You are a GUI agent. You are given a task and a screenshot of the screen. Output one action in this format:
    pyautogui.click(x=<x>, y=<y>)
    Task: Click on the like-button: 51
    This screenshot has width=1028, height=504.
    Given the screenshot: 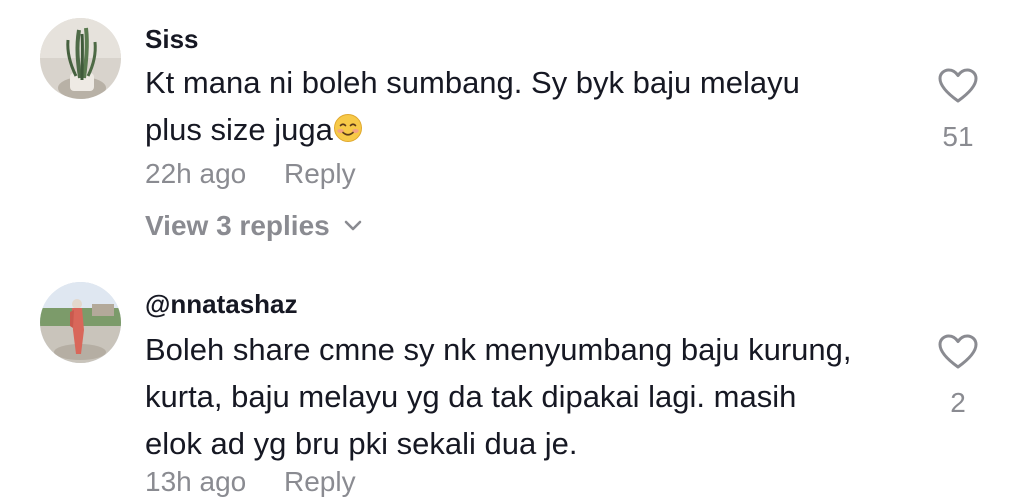 What is the action you would take?
    pyautogui.click(x=958, y=110)
    